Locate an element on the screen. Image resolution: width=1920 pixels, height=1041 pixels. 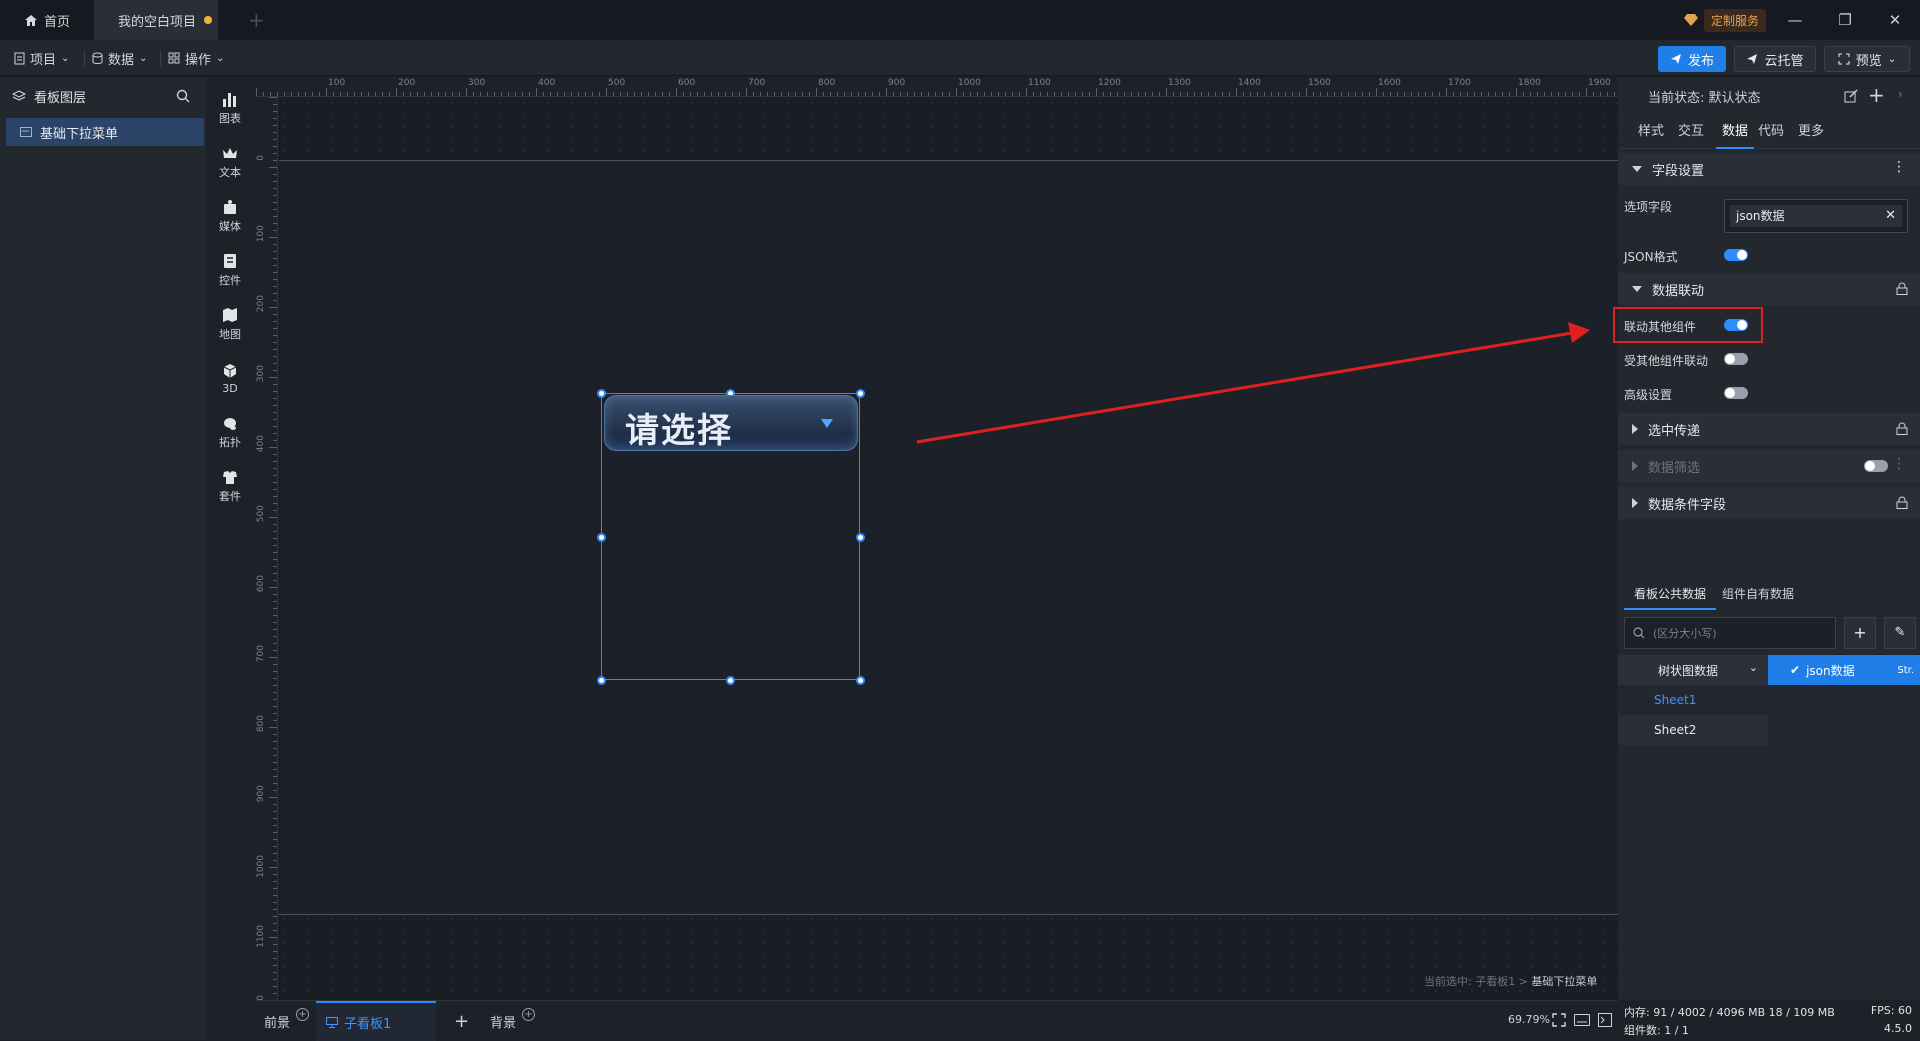
cloud-hosting-label: 云托管 is located at coordinates (1784, 61).